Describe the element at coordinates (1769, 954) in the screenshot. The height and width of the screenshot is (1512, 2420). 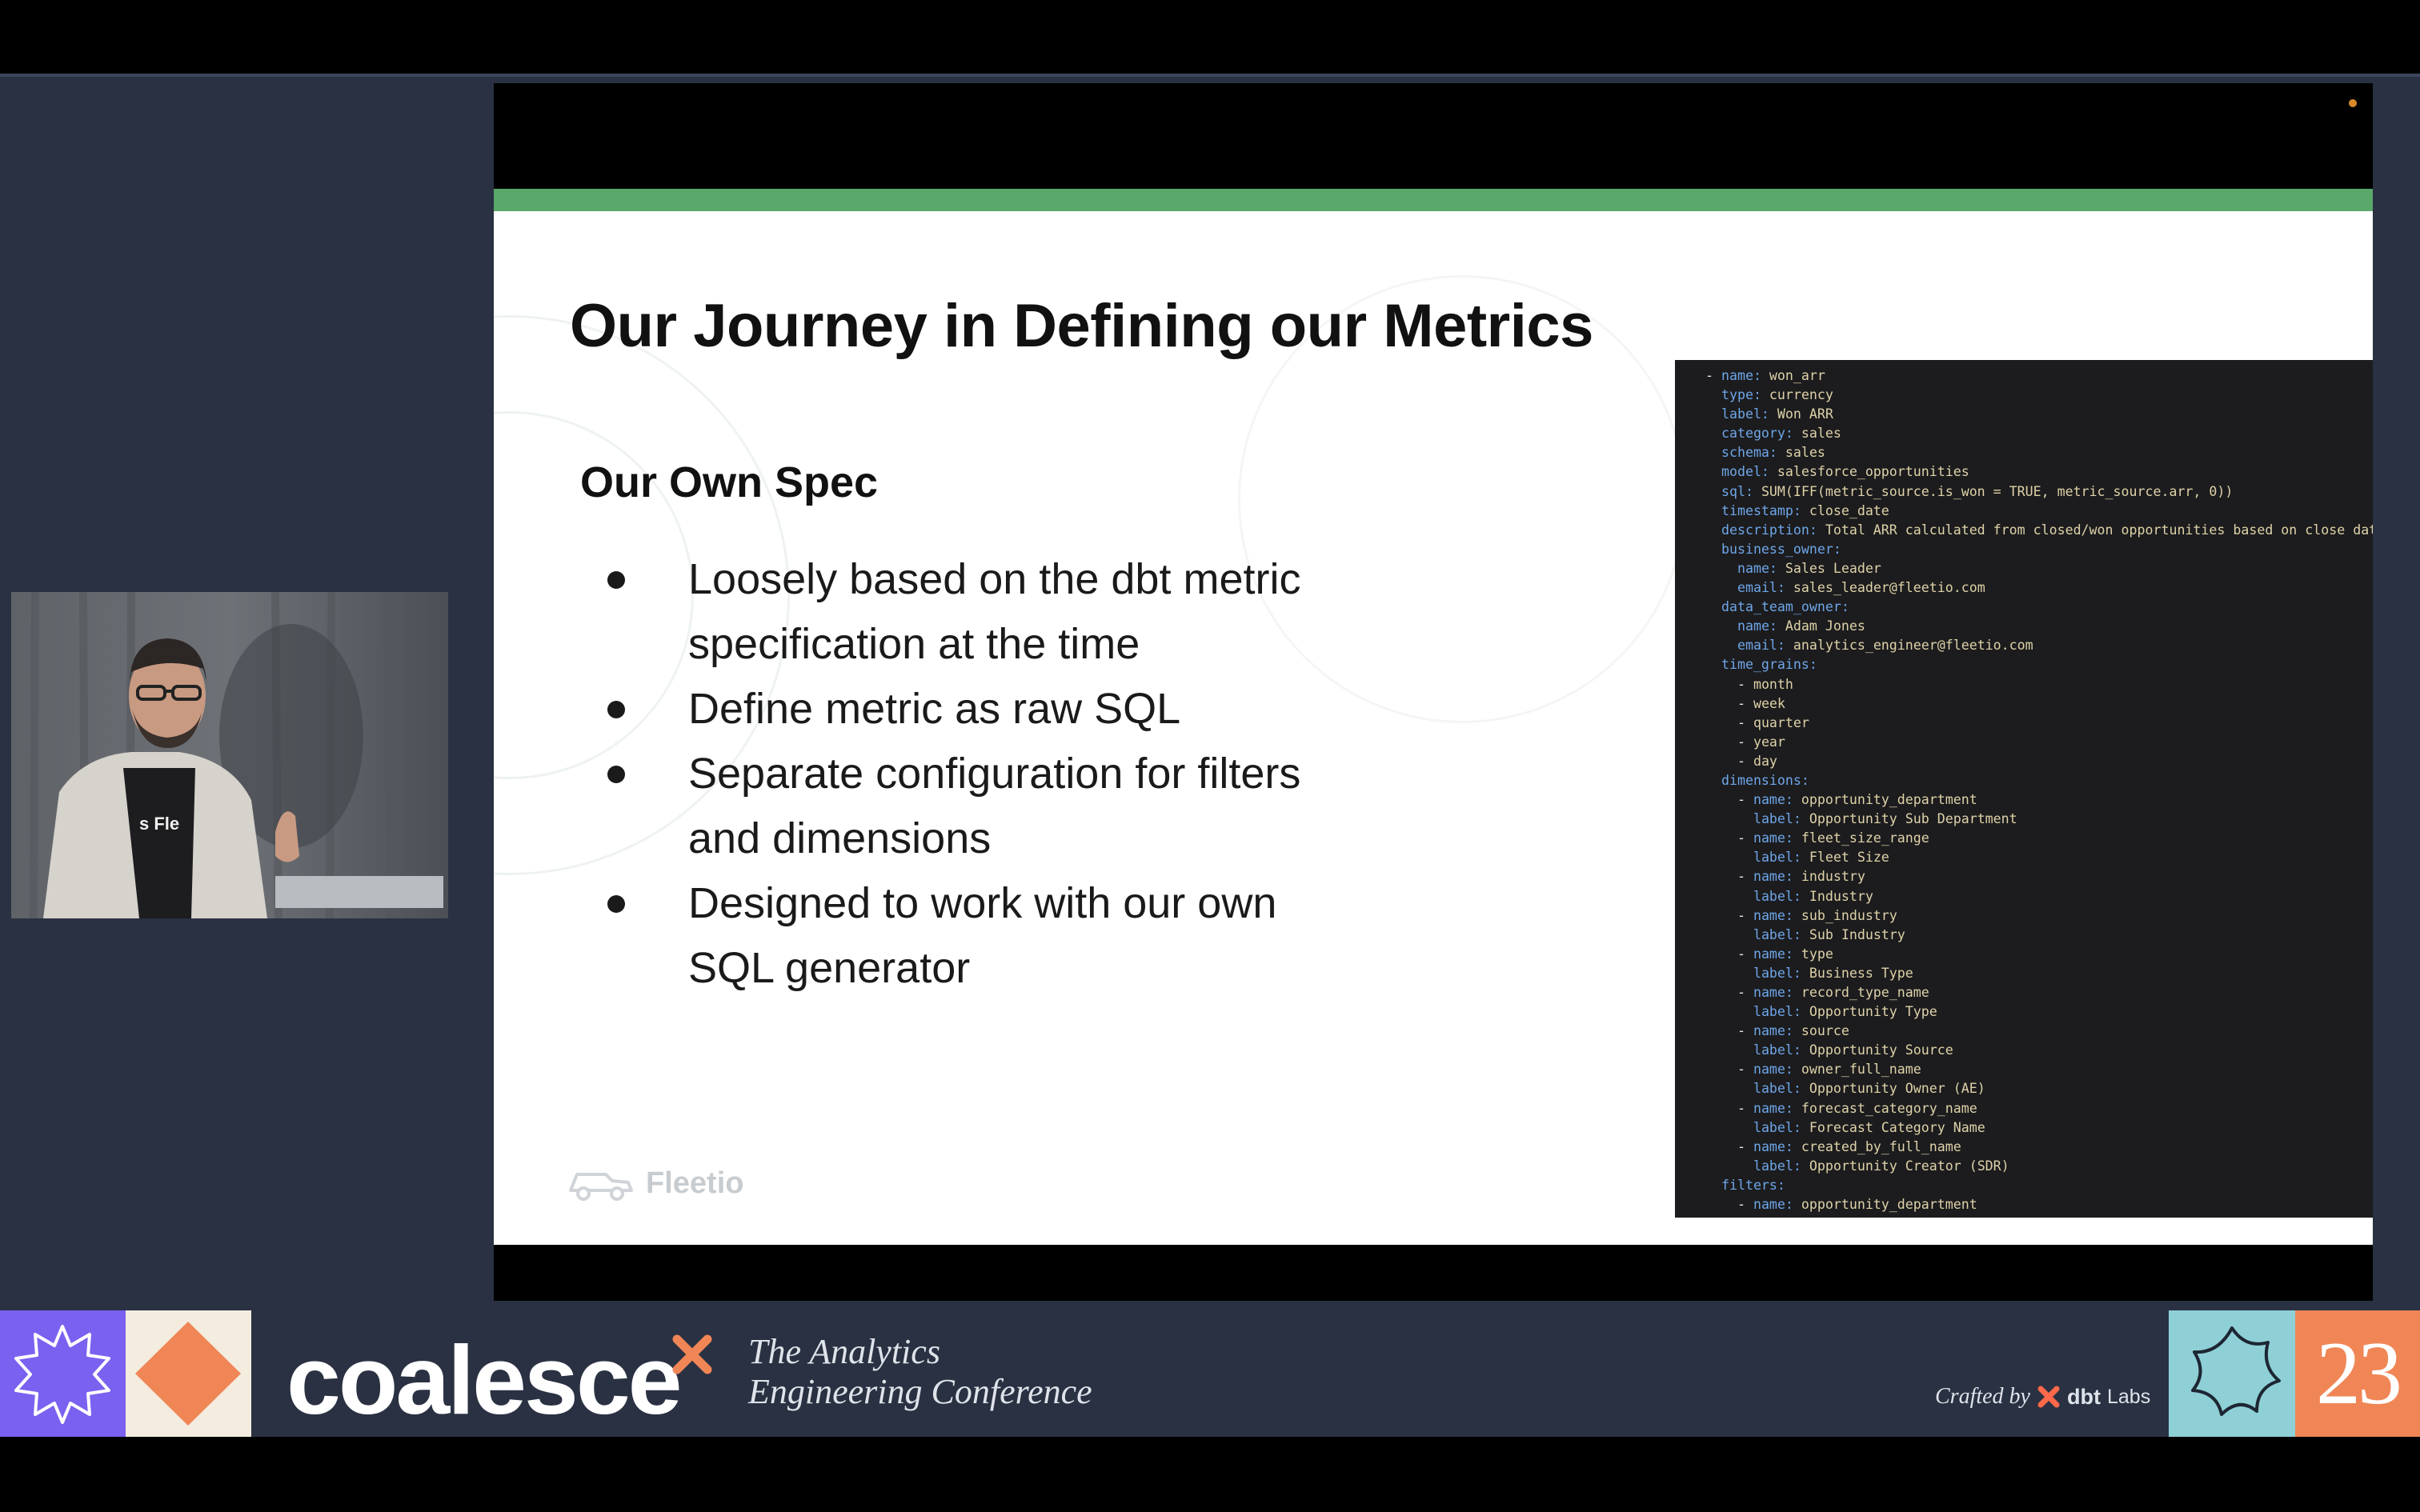
I see `code-line: - name: type` at that location.